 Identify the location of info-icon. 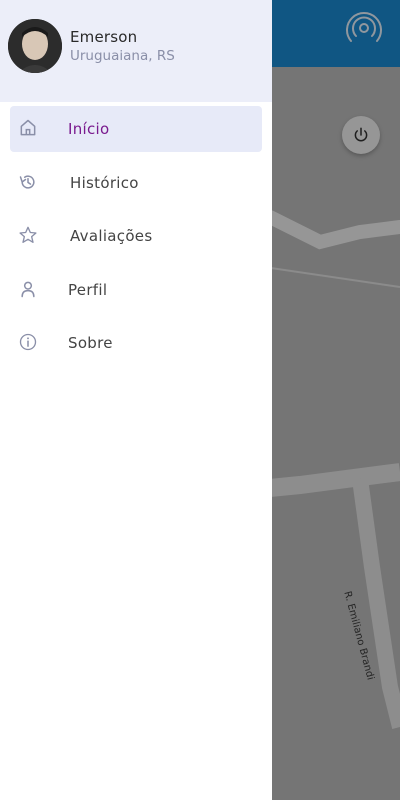
(28, 342).